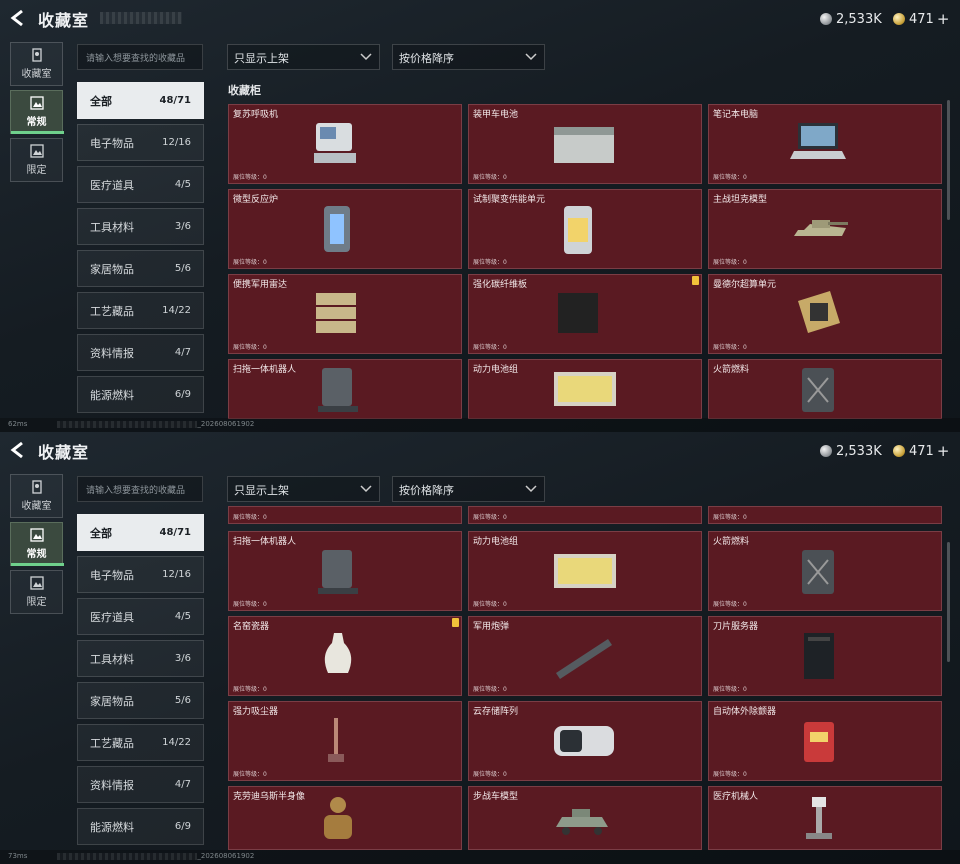  What do you see at coordinates (500, 285) in the screenshot?
I see `item-name: 强化碳纤维板` at bounding box center [500, 285].